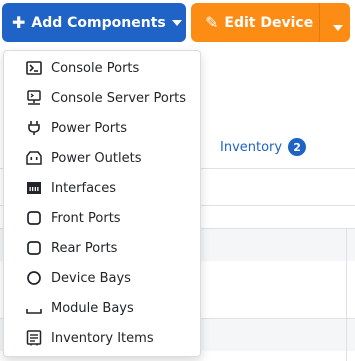 This screenshot has width=355, height=361. I want to click on ethernet-icon, so click(34, 188).